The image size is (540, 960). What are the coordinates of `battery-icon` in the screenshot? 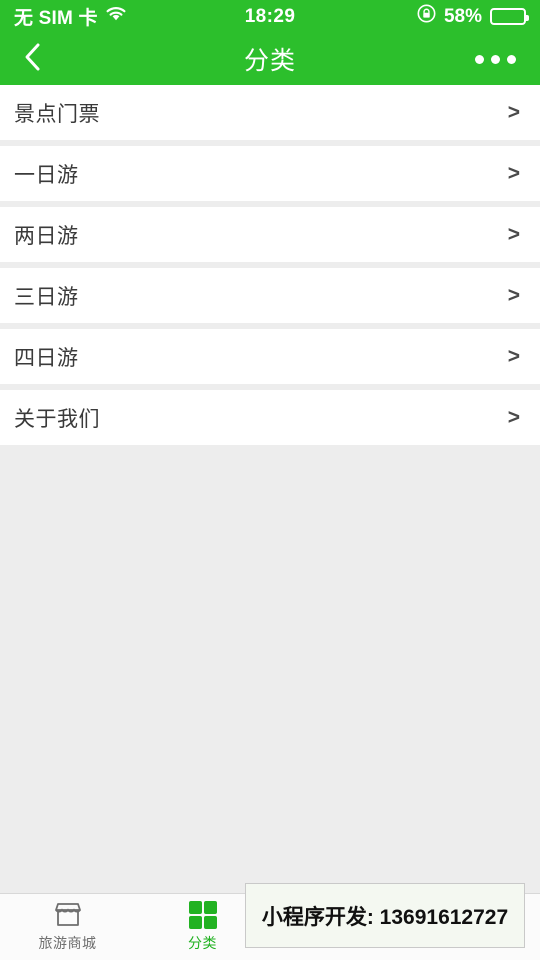 It's located at (509, 16).